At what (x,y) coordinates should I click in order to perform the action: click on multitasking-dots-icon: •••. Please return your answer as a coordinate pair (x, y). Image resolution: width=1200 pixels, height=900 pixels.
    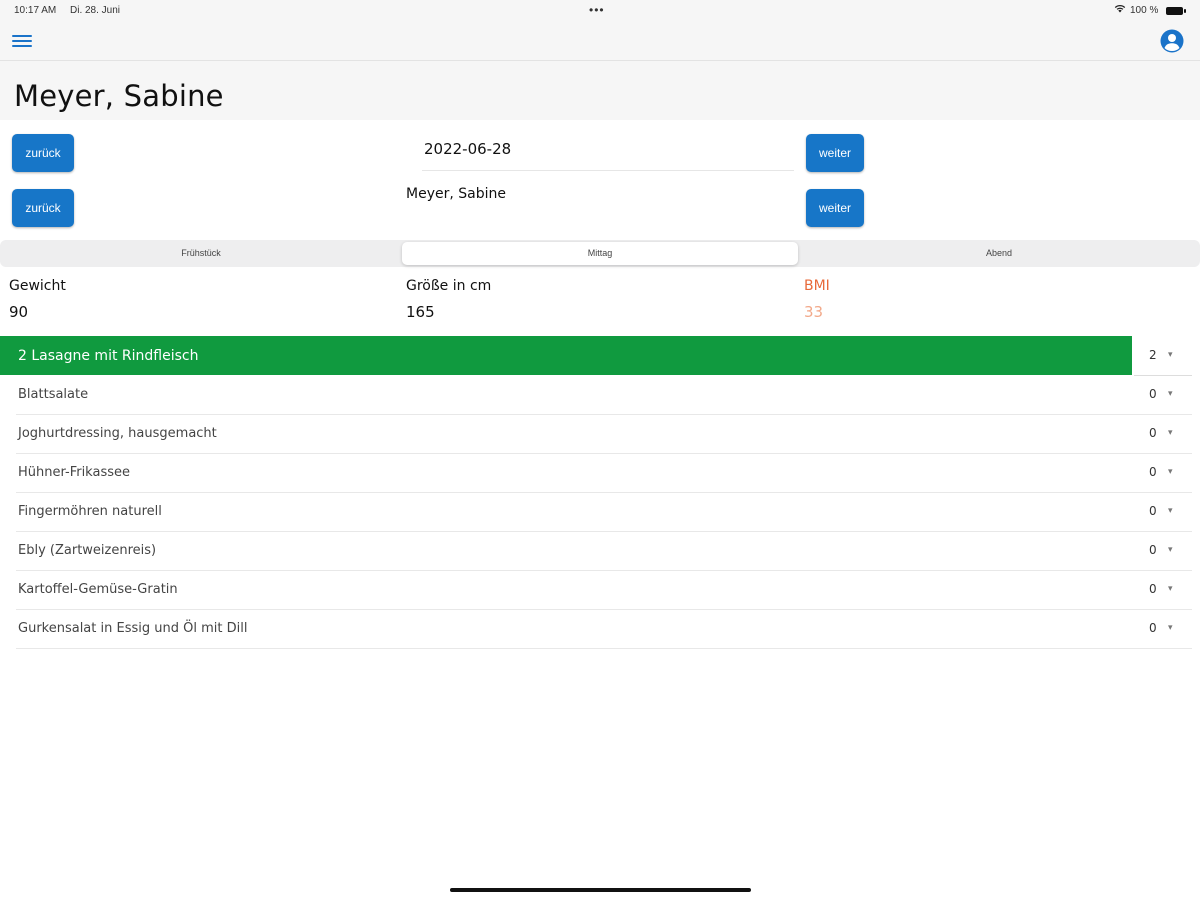
    Looking at the image, I should click on (597, 10).